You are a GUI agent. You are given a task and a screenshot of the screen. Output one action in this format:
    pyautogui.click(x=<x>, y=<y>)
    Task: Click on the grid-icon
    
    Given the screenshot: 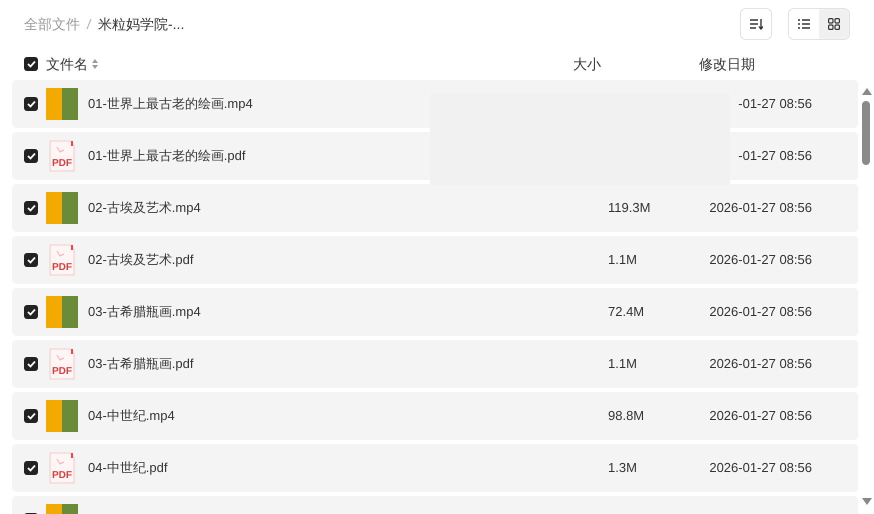 What is the action you would take?
    pyautogui.click(x=834, y=24)
    